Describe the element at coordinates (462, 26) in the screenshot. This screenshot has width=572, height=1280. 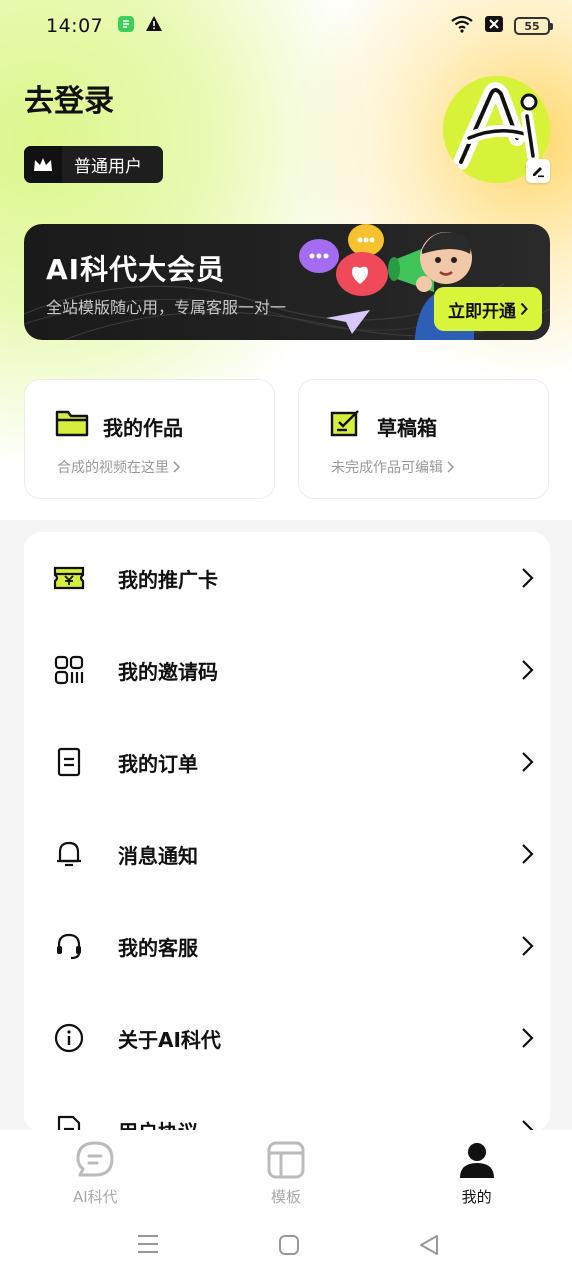
I see `wifi-icon` at that location.